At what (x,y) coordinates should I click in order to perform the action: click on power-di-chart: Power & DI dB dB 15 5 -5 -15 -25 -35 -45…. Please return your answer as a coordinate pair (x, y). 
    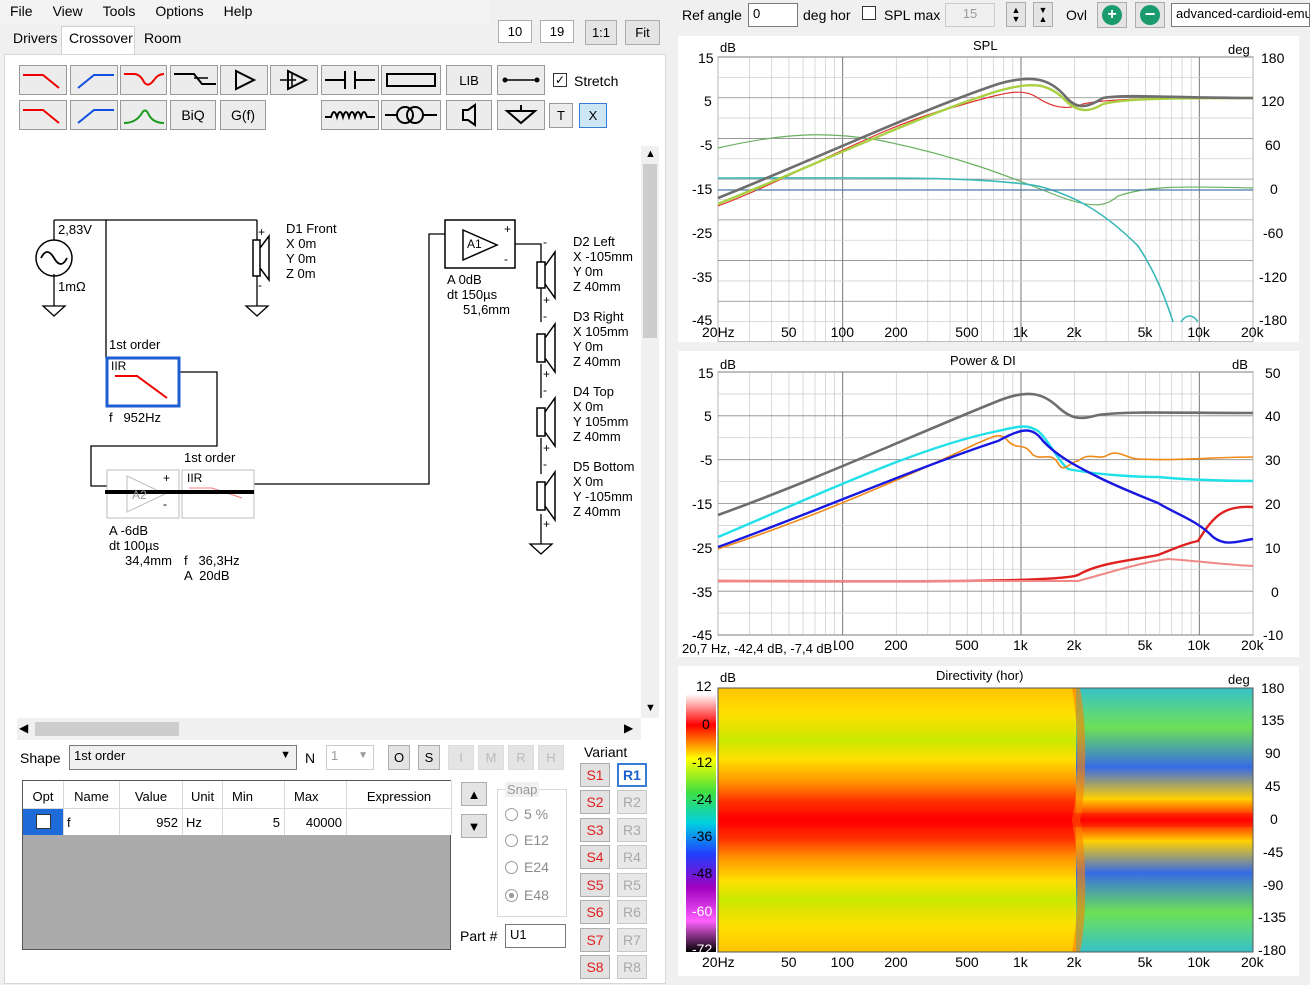
    Looking at the image, I should click on (988, 504).